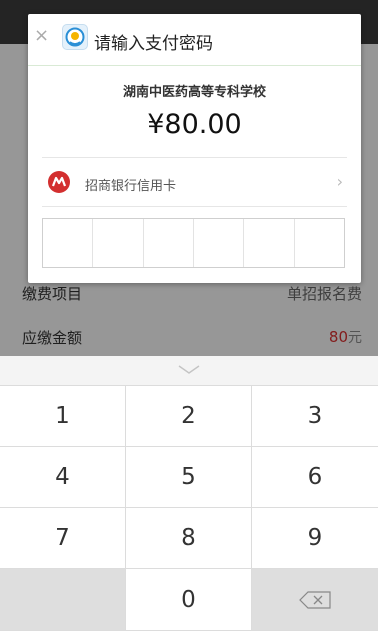  I want to click on key-6: 6, so click(315, 477).